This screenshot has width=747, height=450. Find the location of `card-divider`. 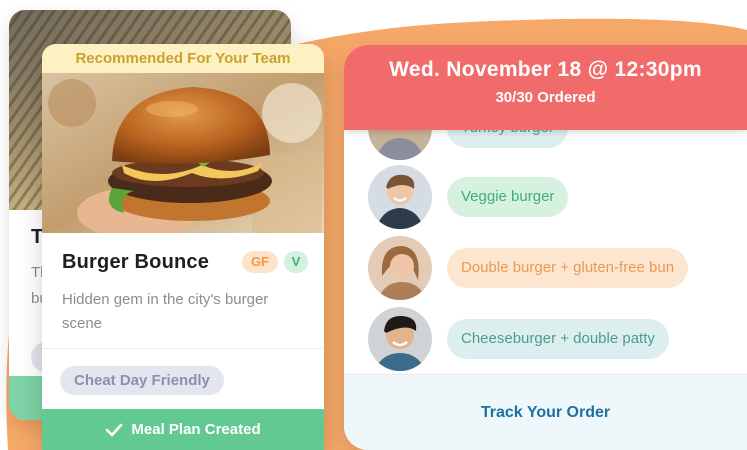

card-divider is located at coordinates (183, 348).